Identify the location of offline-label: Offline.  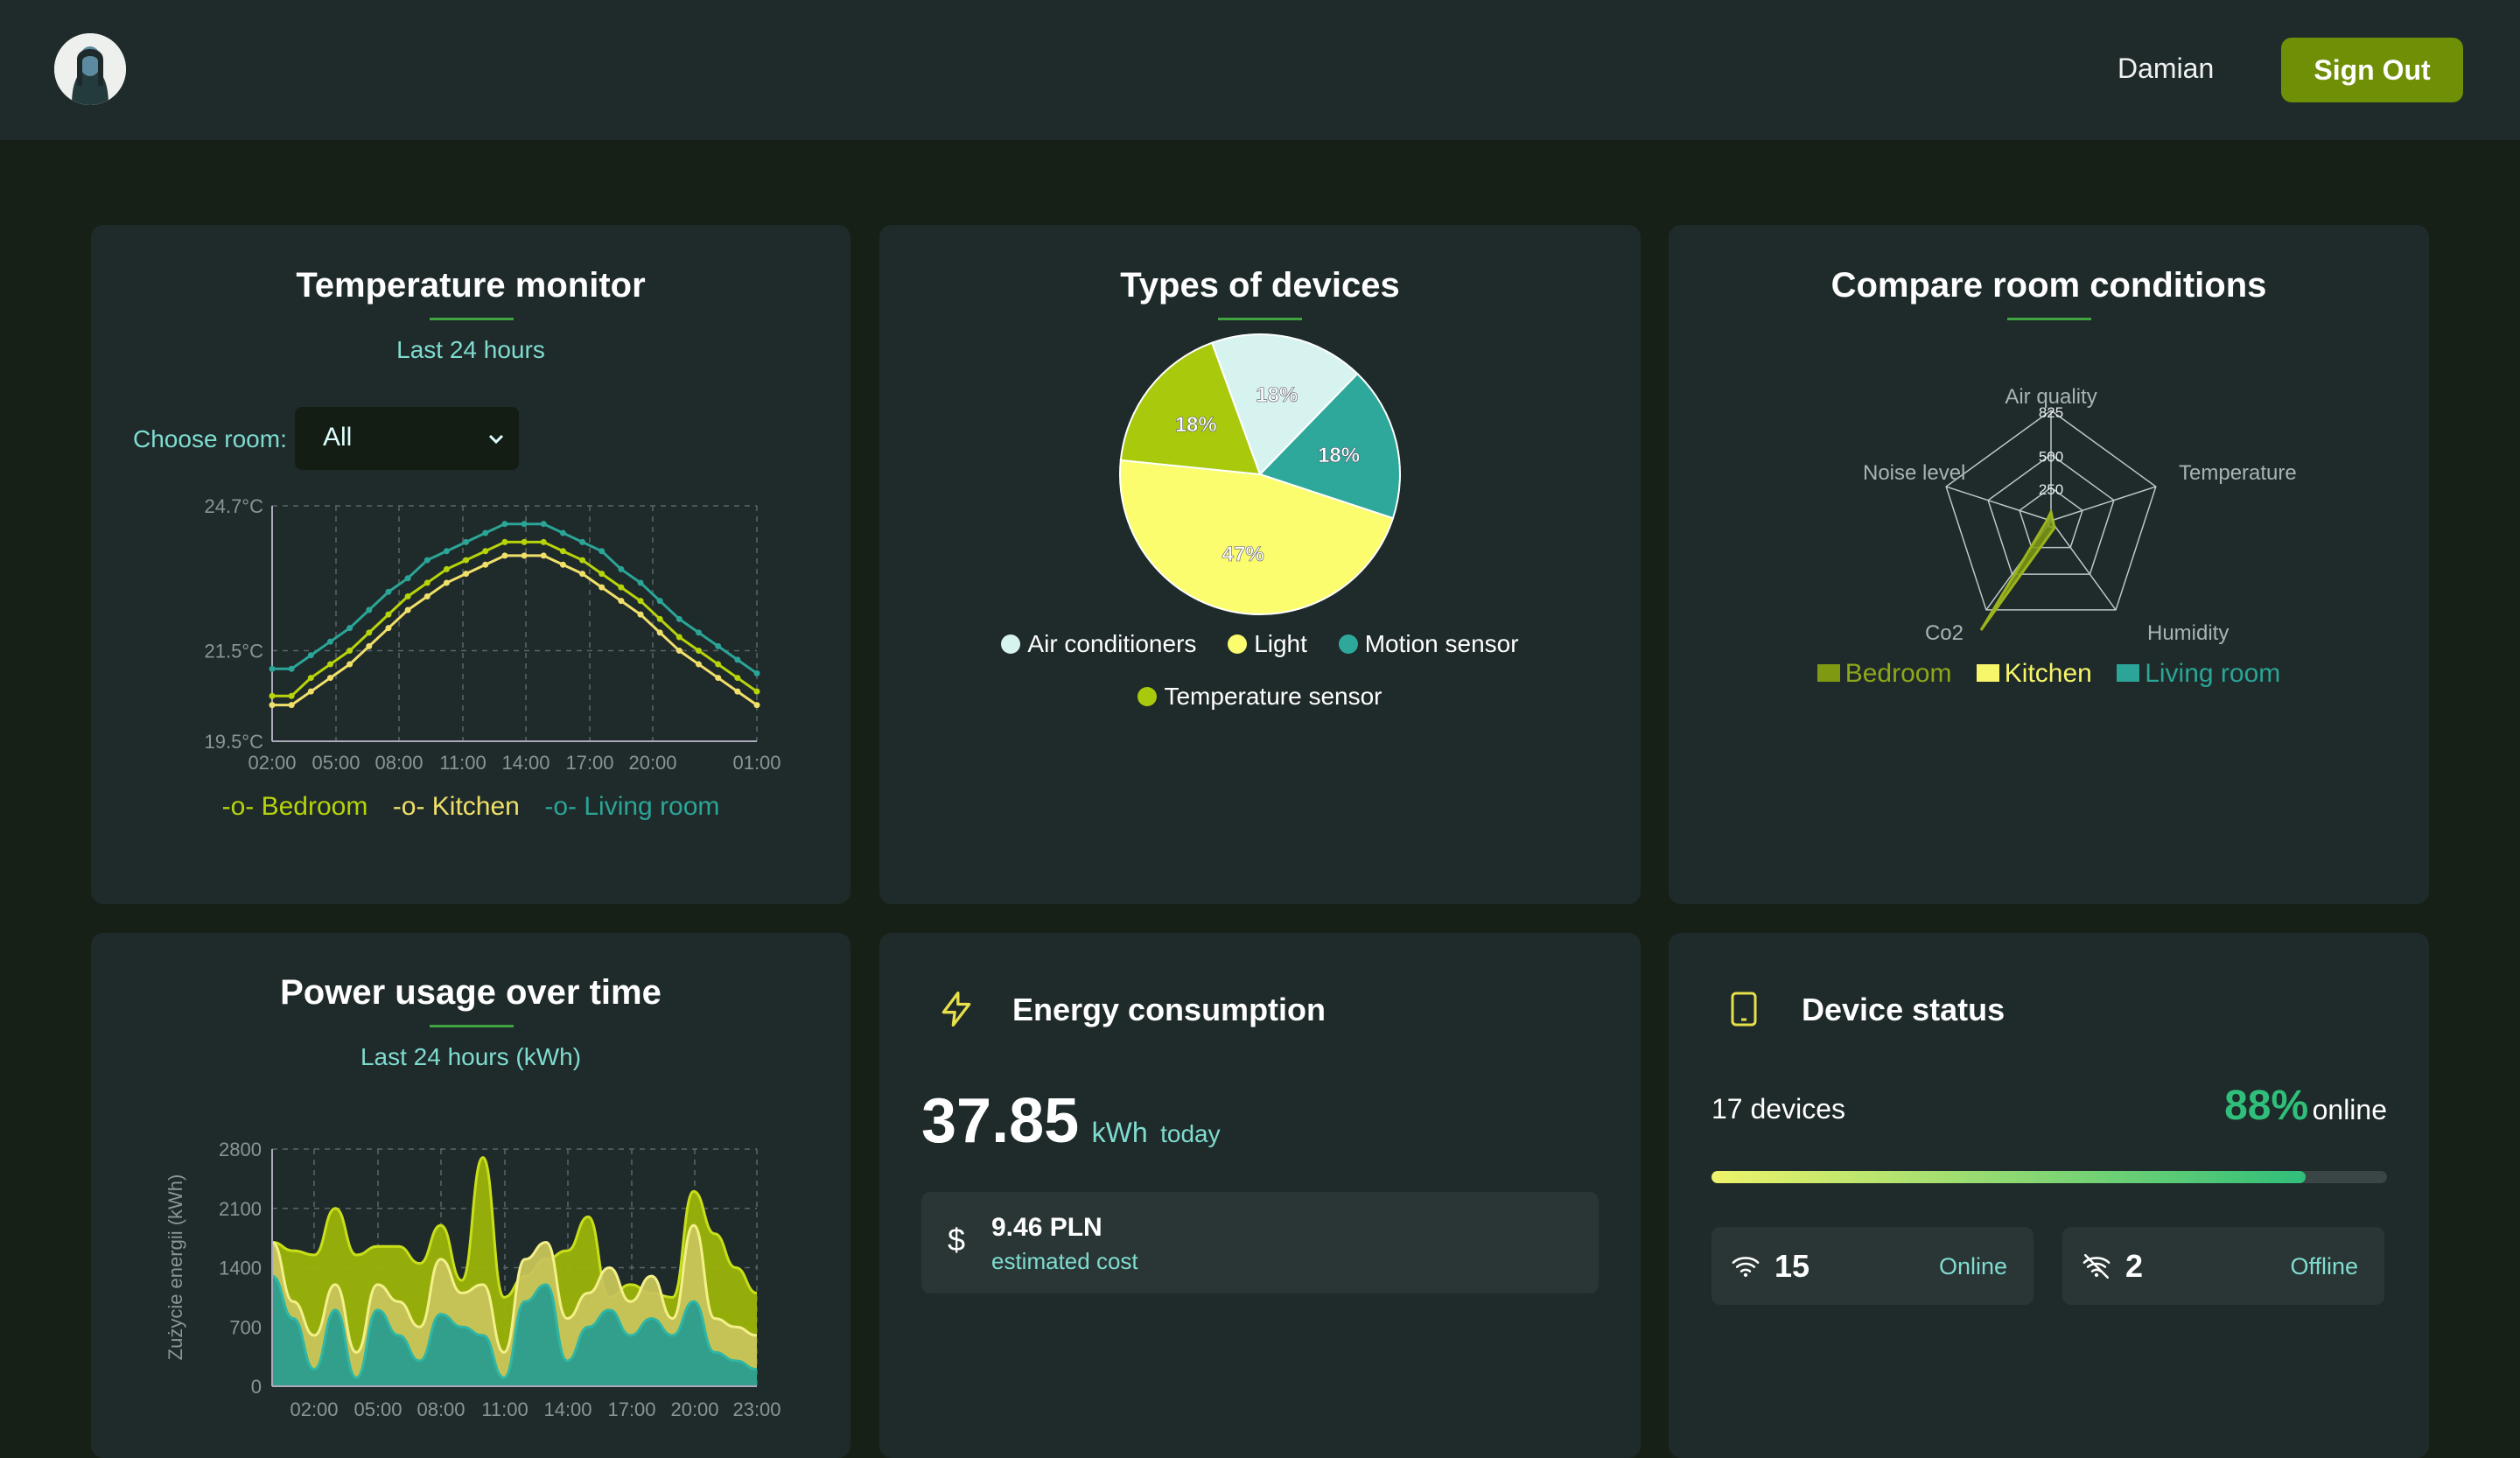
(2324, 1266).